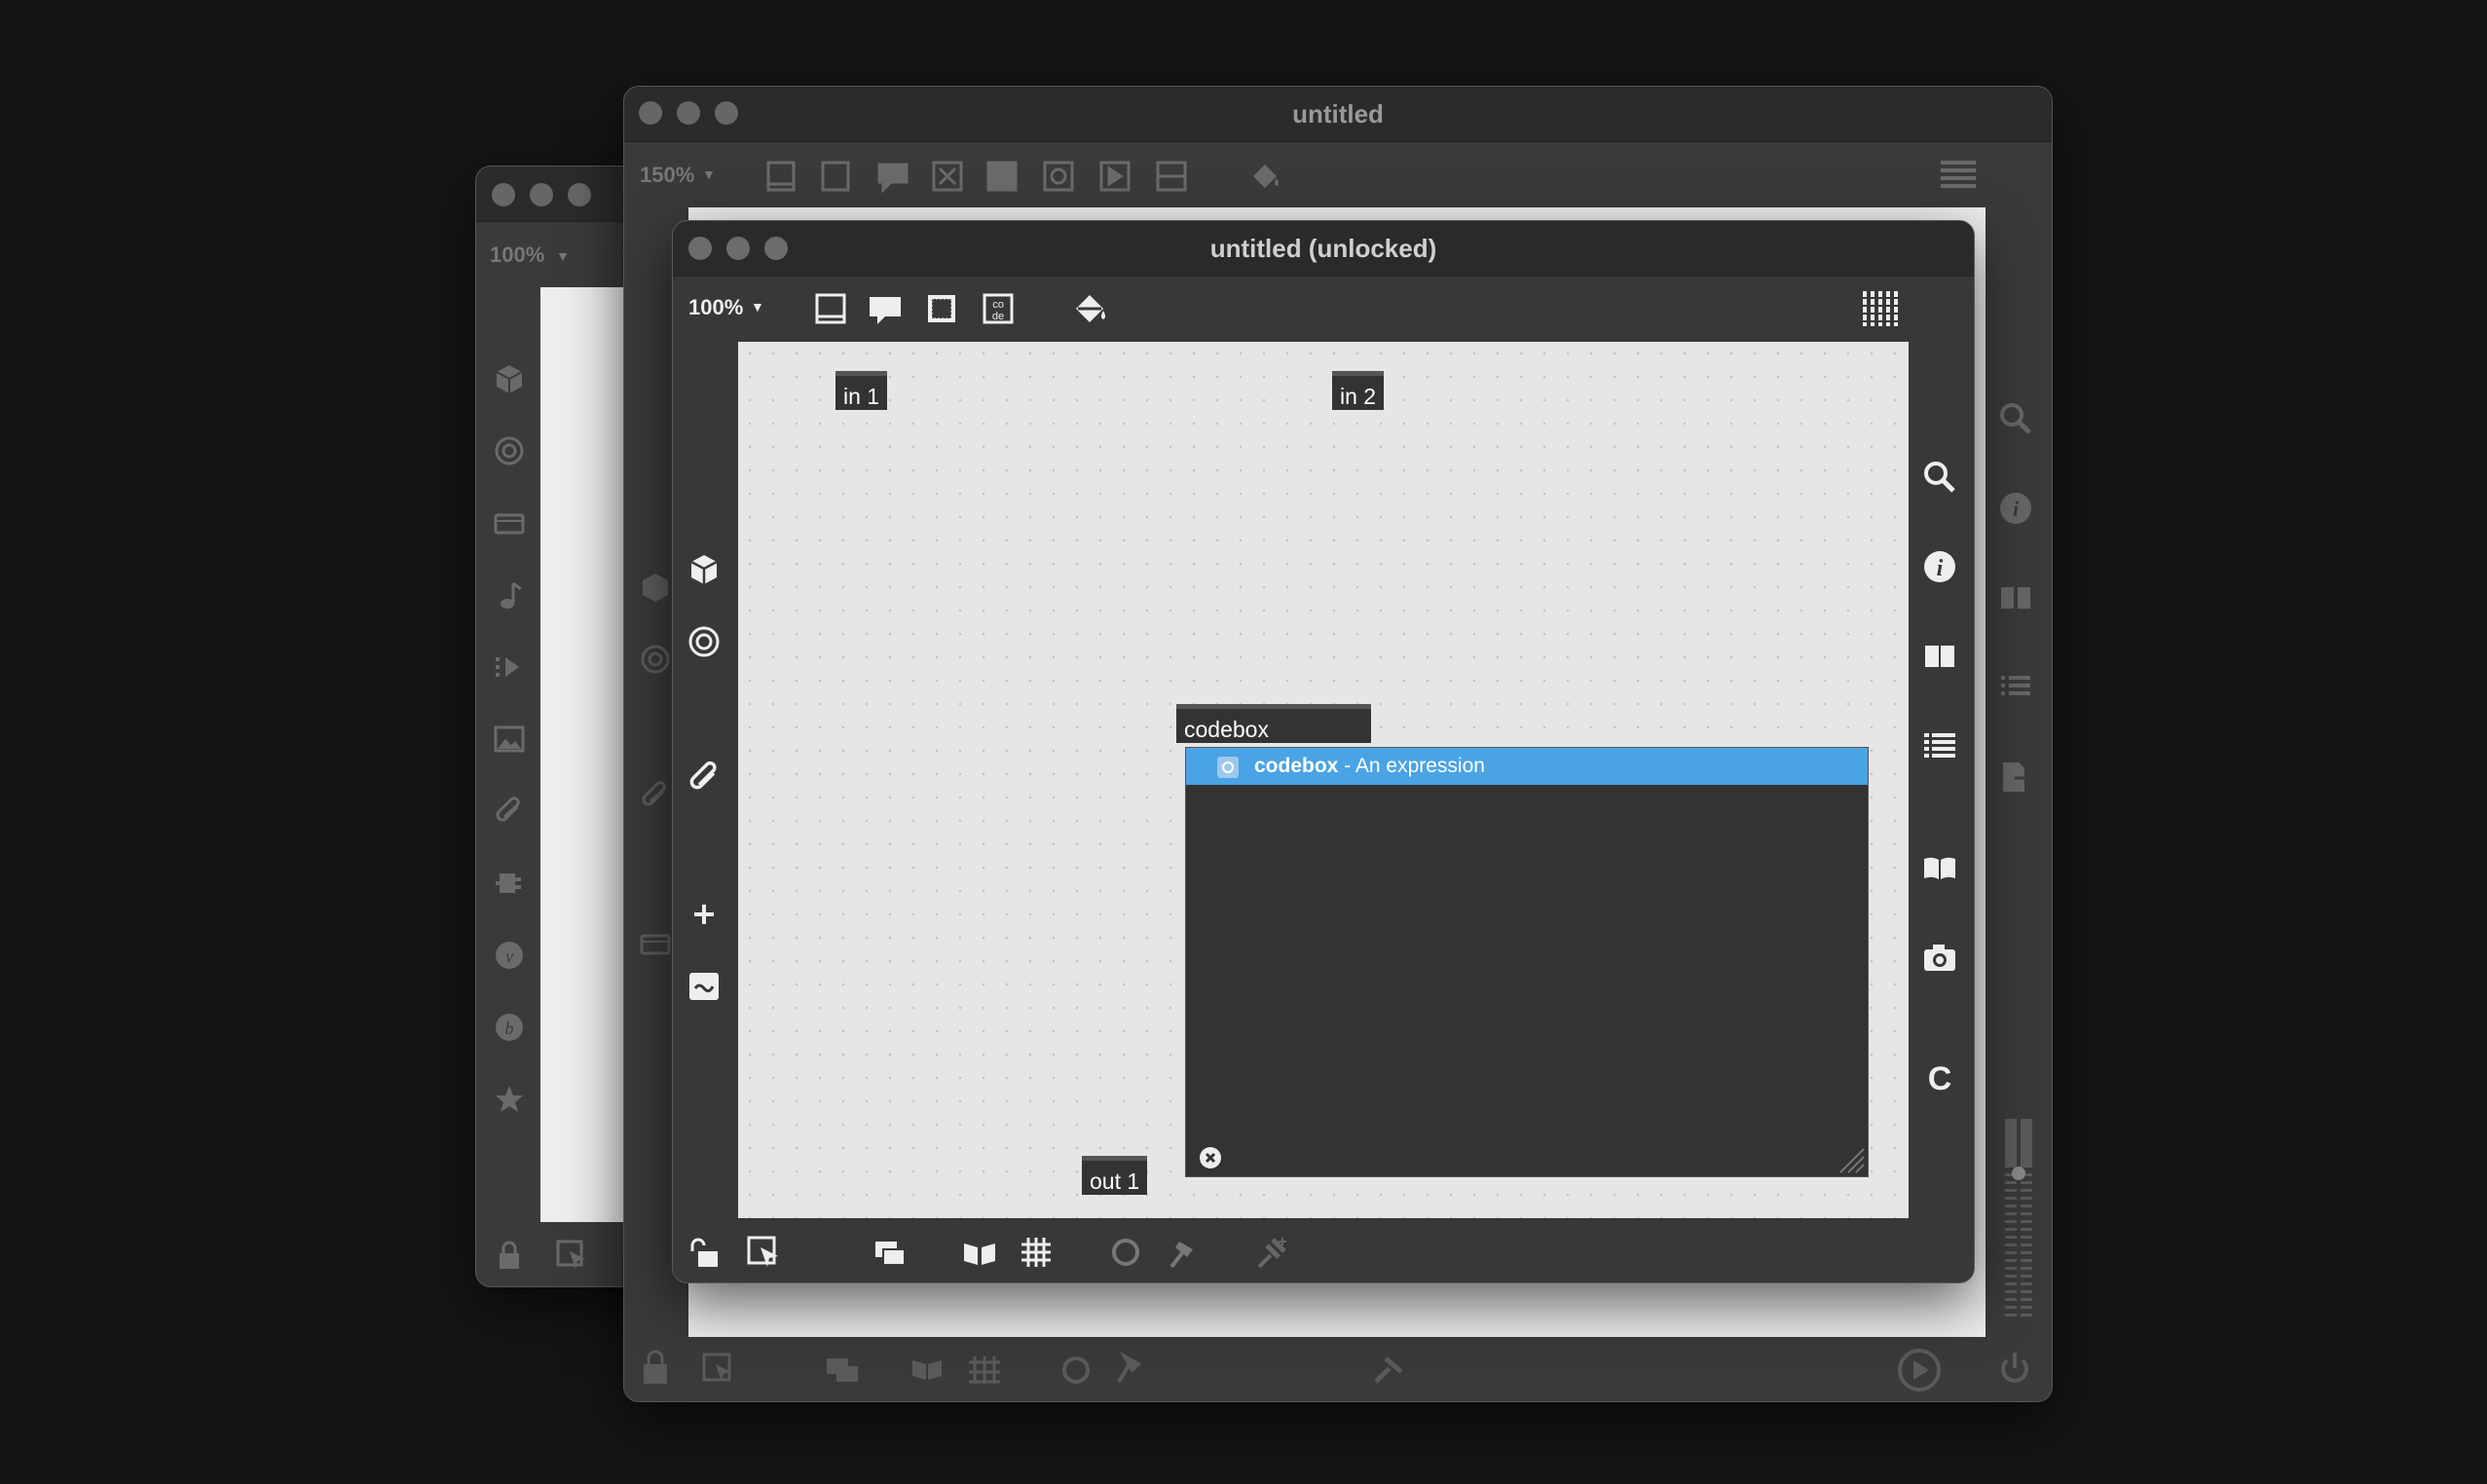 This screenshot has width=2487, height=1484. I want to click on panel-icon, so click(941, 308).